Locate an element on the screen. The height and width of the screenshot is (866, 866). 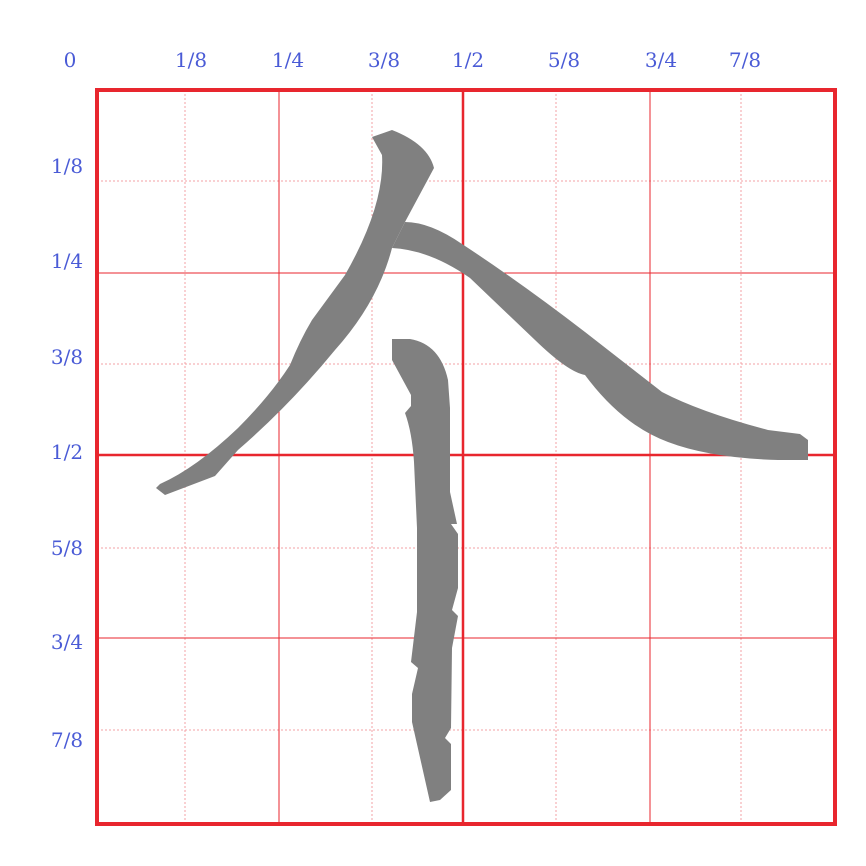
glyph-vertical-stroke is located at coordinates (425, 570).